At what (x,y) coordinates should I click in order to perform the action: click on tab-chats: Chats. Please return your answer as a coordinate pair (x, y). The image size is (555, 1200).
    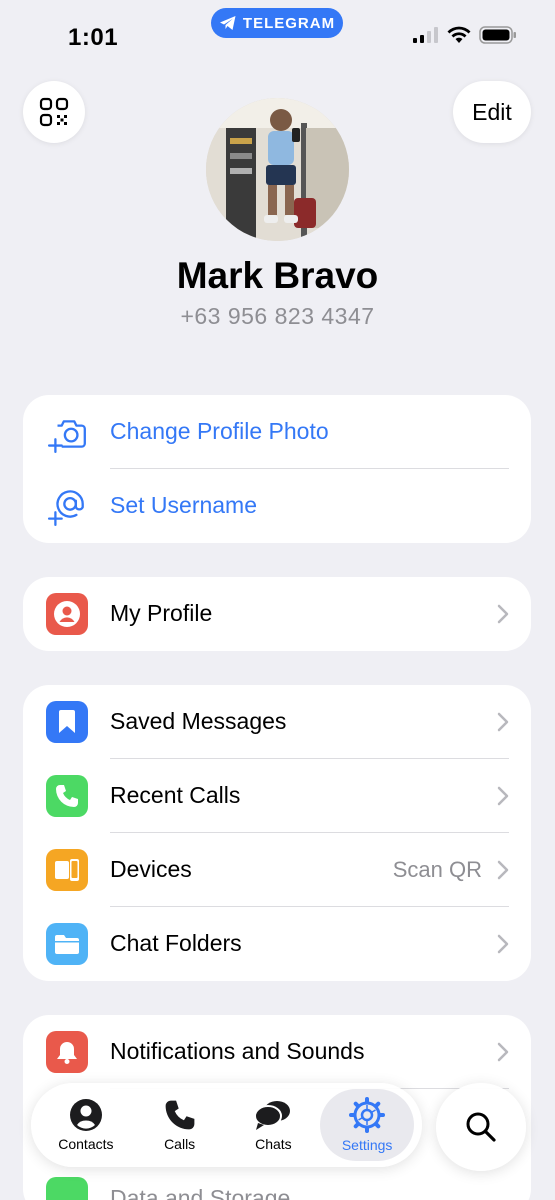
    Looking at the image, I should click on (274, 1125).